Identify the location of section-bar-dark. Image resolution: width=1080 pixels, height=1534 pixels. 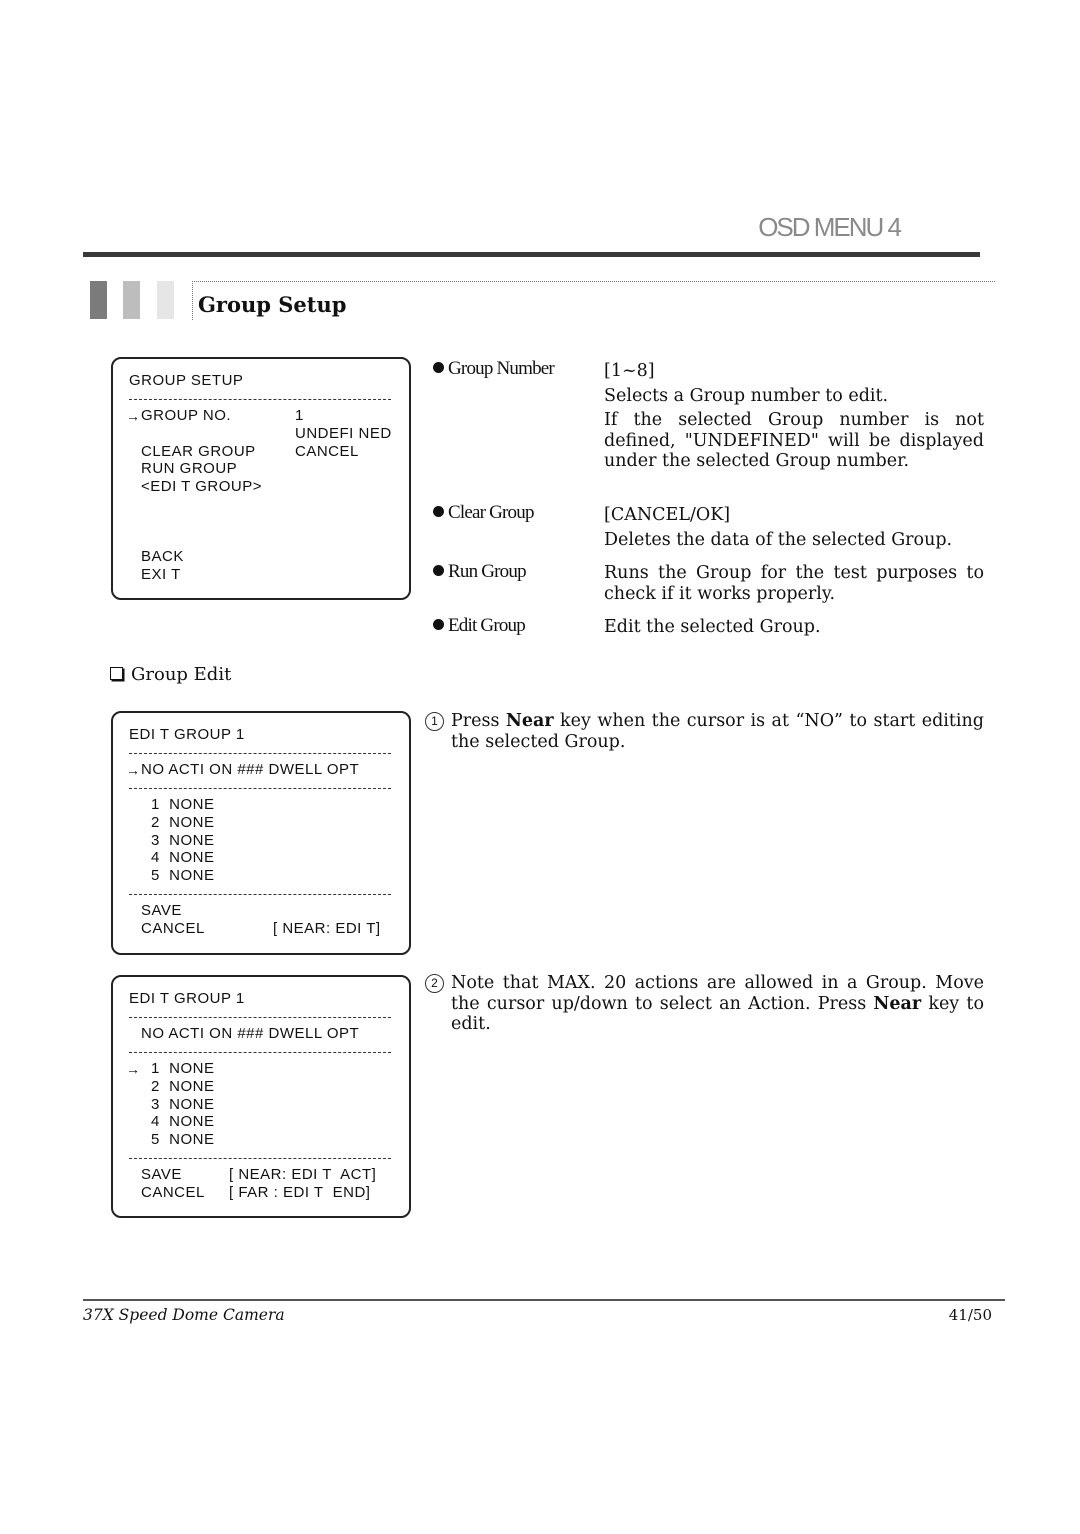
(98, 300).